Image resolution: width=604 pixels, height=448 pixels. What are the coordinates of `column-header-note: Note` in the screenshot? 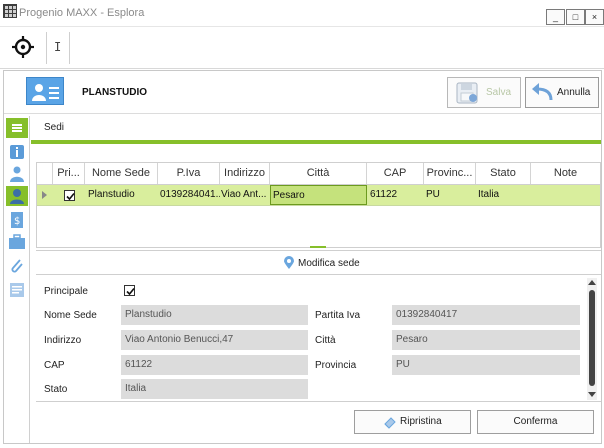 It's located at (565, 173).